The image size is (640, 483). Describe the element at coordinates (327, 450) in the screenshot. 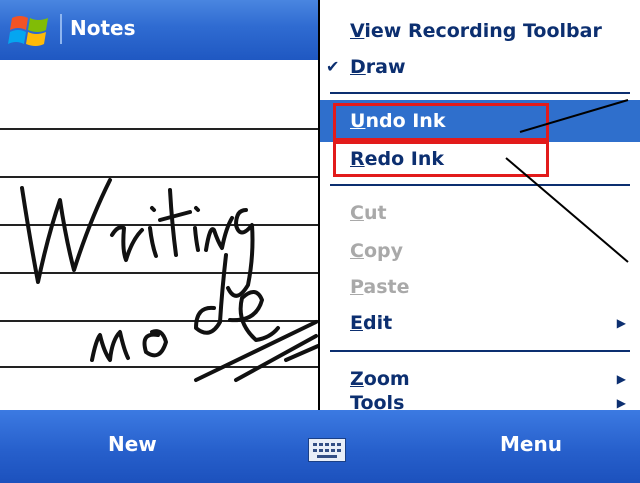

I see `keyboard-icon` at that location.